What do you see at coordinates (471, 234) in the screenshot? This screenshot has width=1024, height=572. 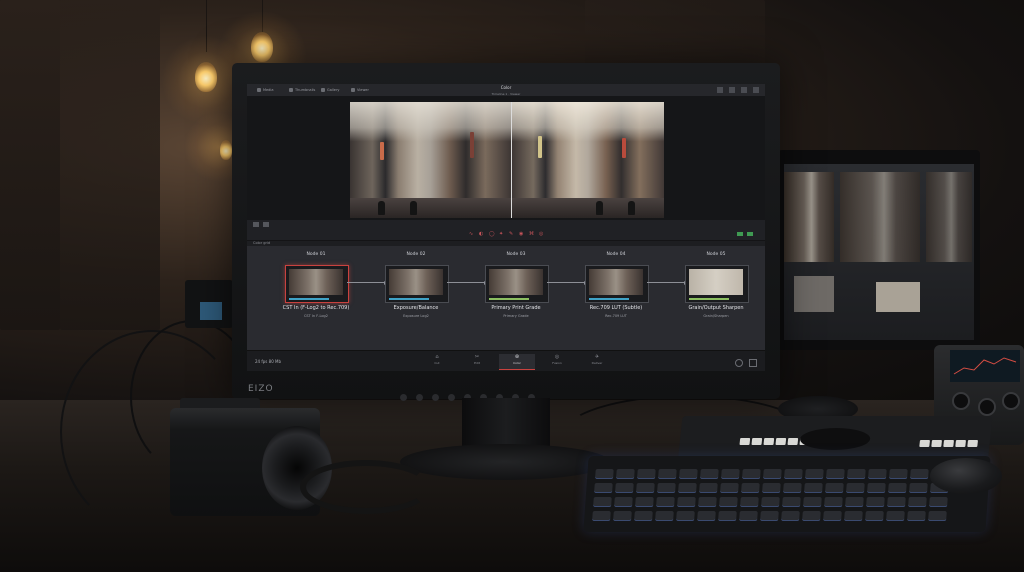 I see `curves-icon: ∿` at bounding box center [471, 234].